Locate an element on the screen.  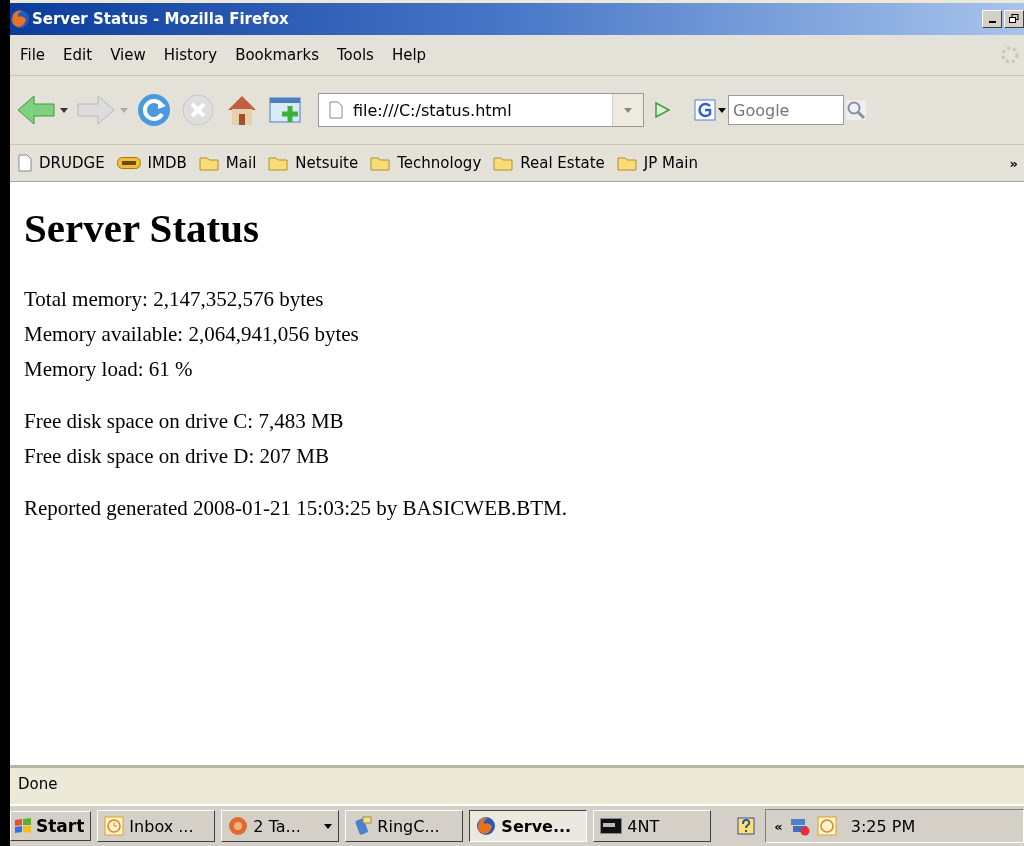
bookmark-item: JP Main is located at coordinates (657, 163).